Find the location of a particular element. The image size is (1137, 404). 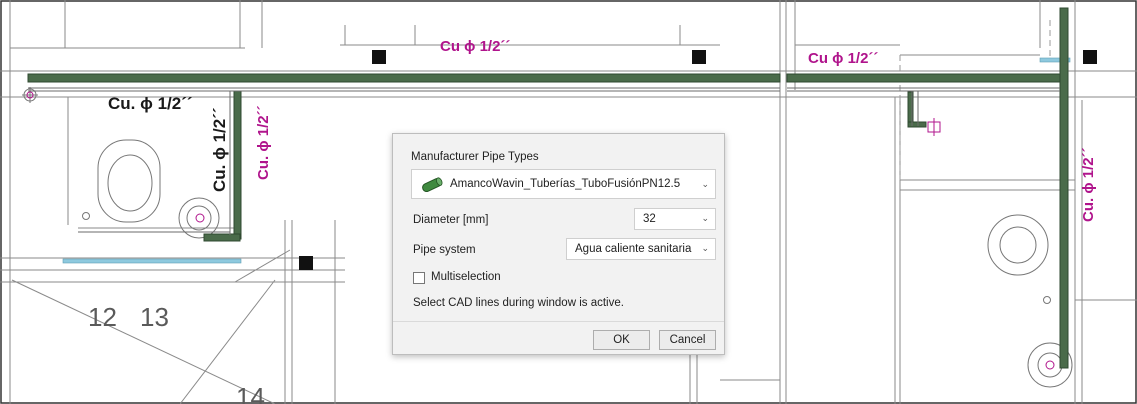

diameter-value: 32 is located at coordinates (649, 219).